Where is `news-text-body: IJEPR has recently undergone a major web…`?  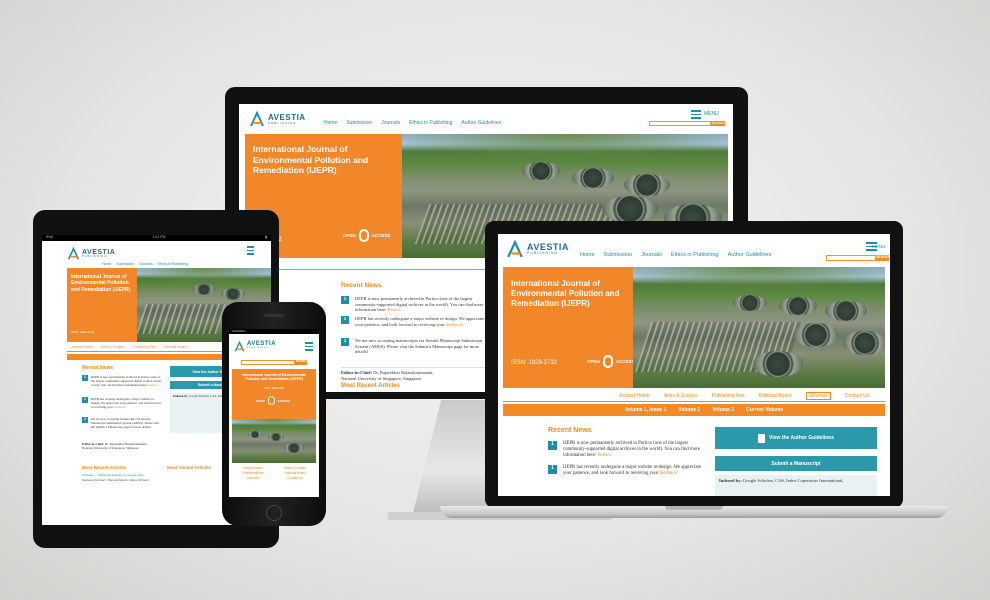
news-text-body: IJEPR has recently undergone a major web… is located at coordinates (420, 321).